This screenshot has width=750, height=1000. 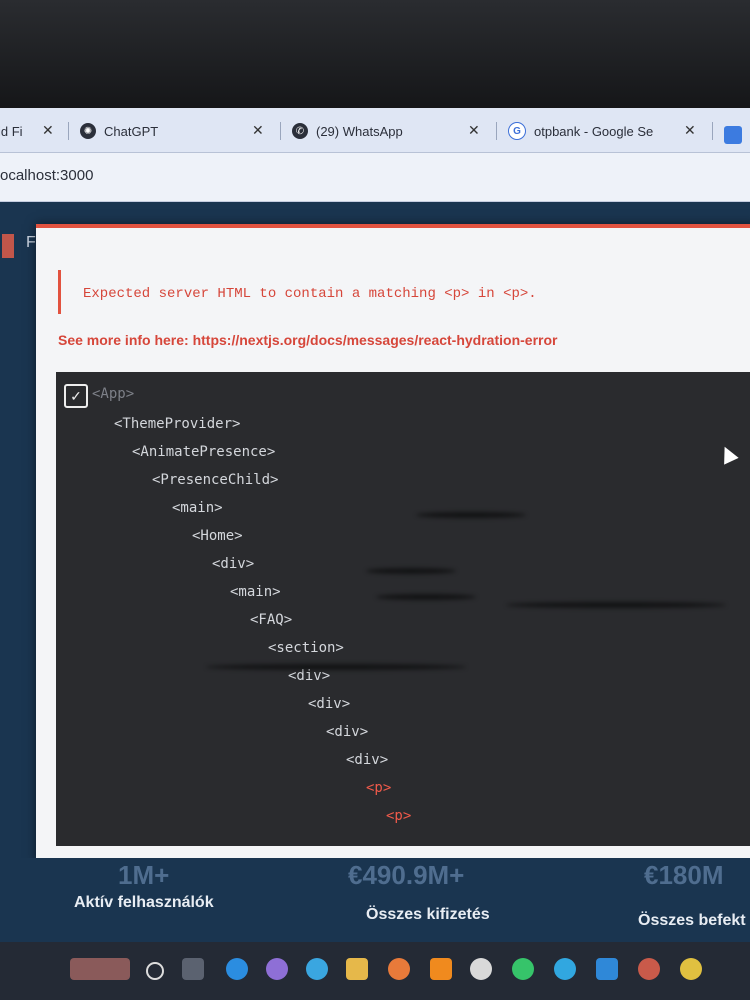 What do you see at coordinates (375, 177) in the screenshot?
I see `address-bar: ocalhost:3000` at bounding box center [375, 177].